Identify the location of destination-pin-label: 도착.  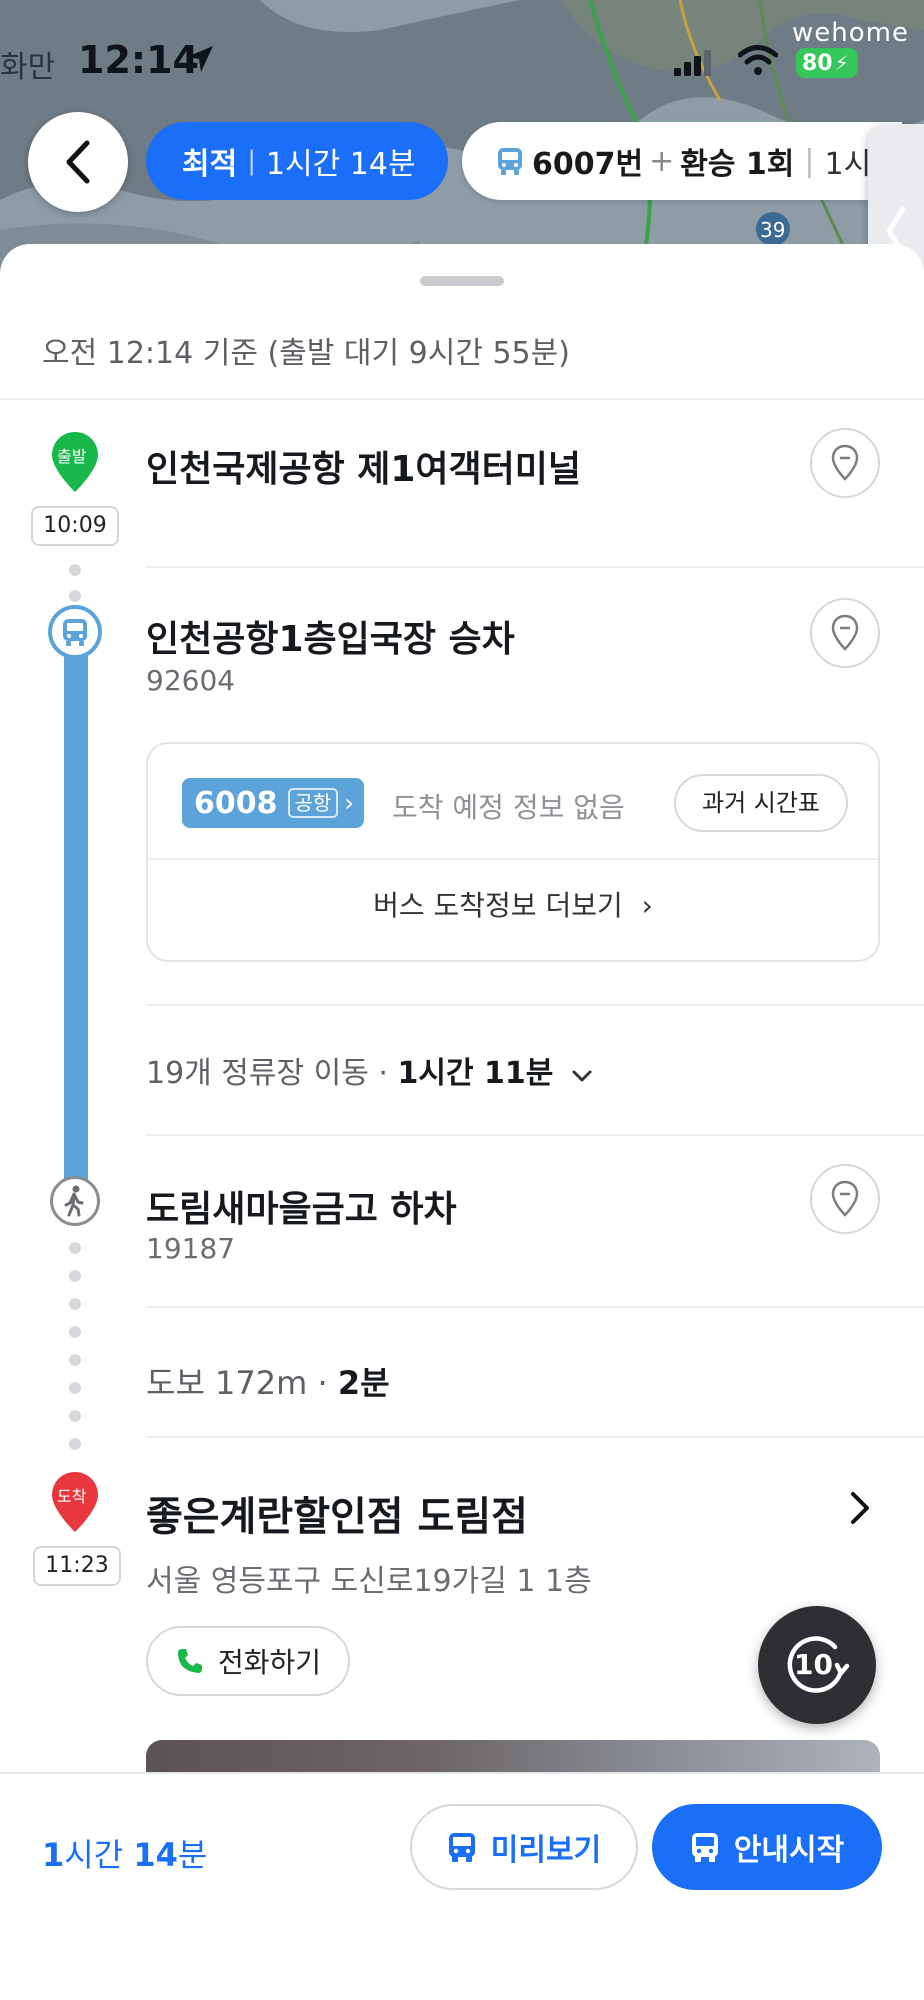
(72, 1496).